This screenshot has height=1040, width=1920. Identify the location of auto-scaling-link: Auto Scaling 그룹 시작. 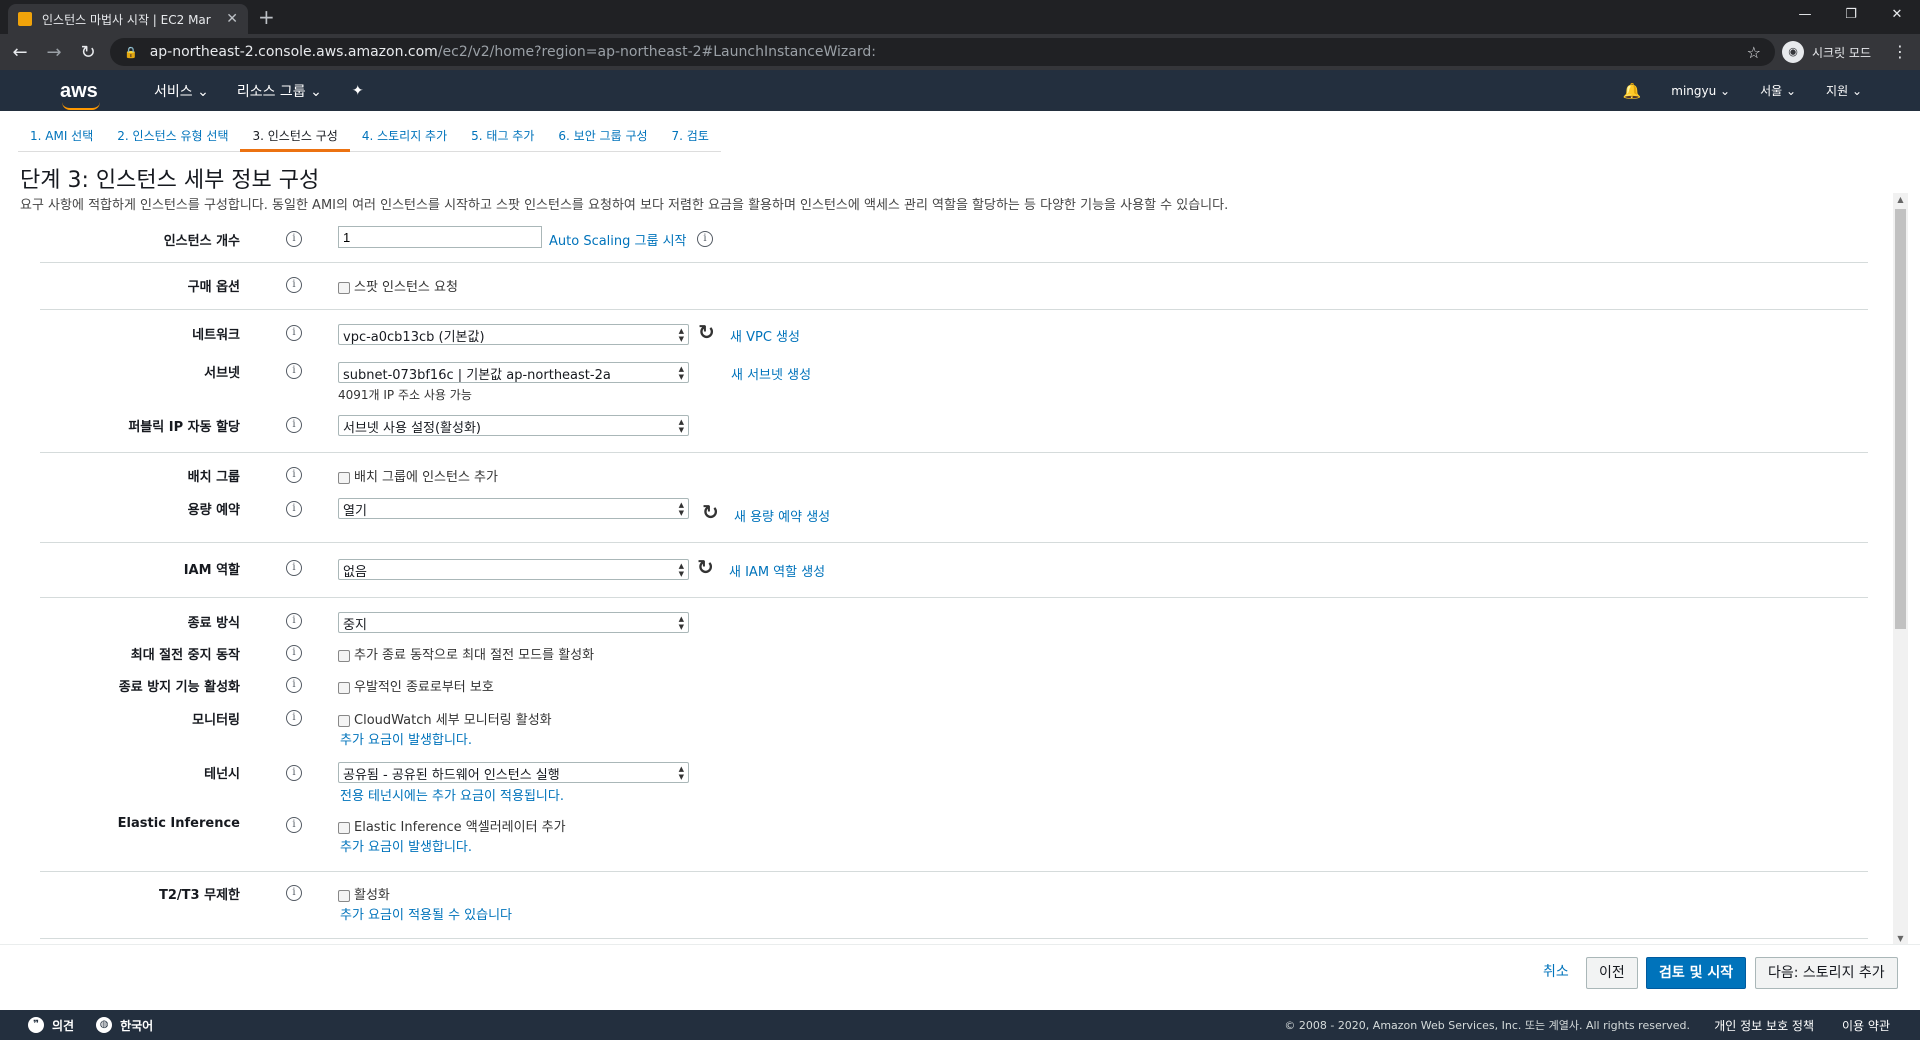
(618, 239).